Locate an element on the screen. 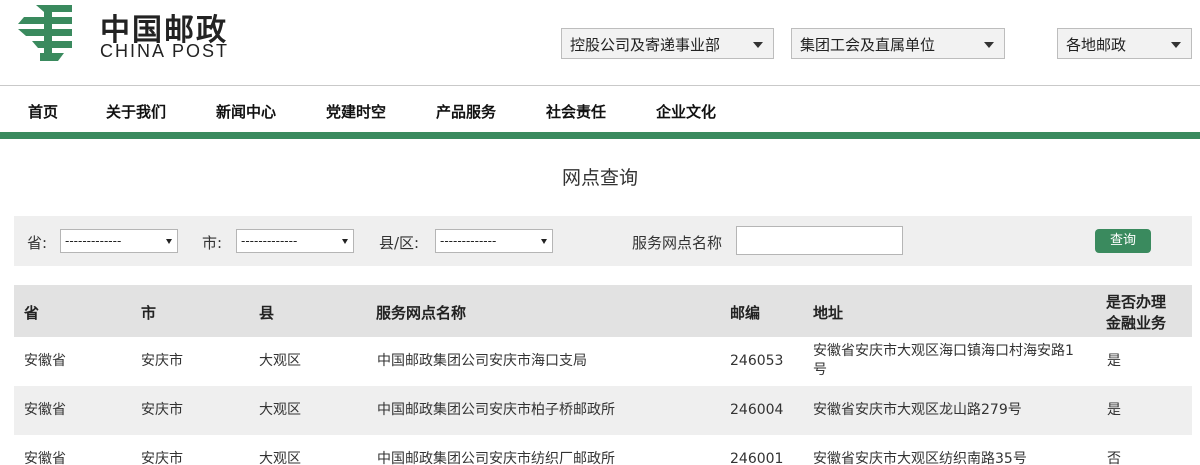 The height and width of the screenshot is (465, 1200). outlet-name-input is located at coordinates (819, 240).